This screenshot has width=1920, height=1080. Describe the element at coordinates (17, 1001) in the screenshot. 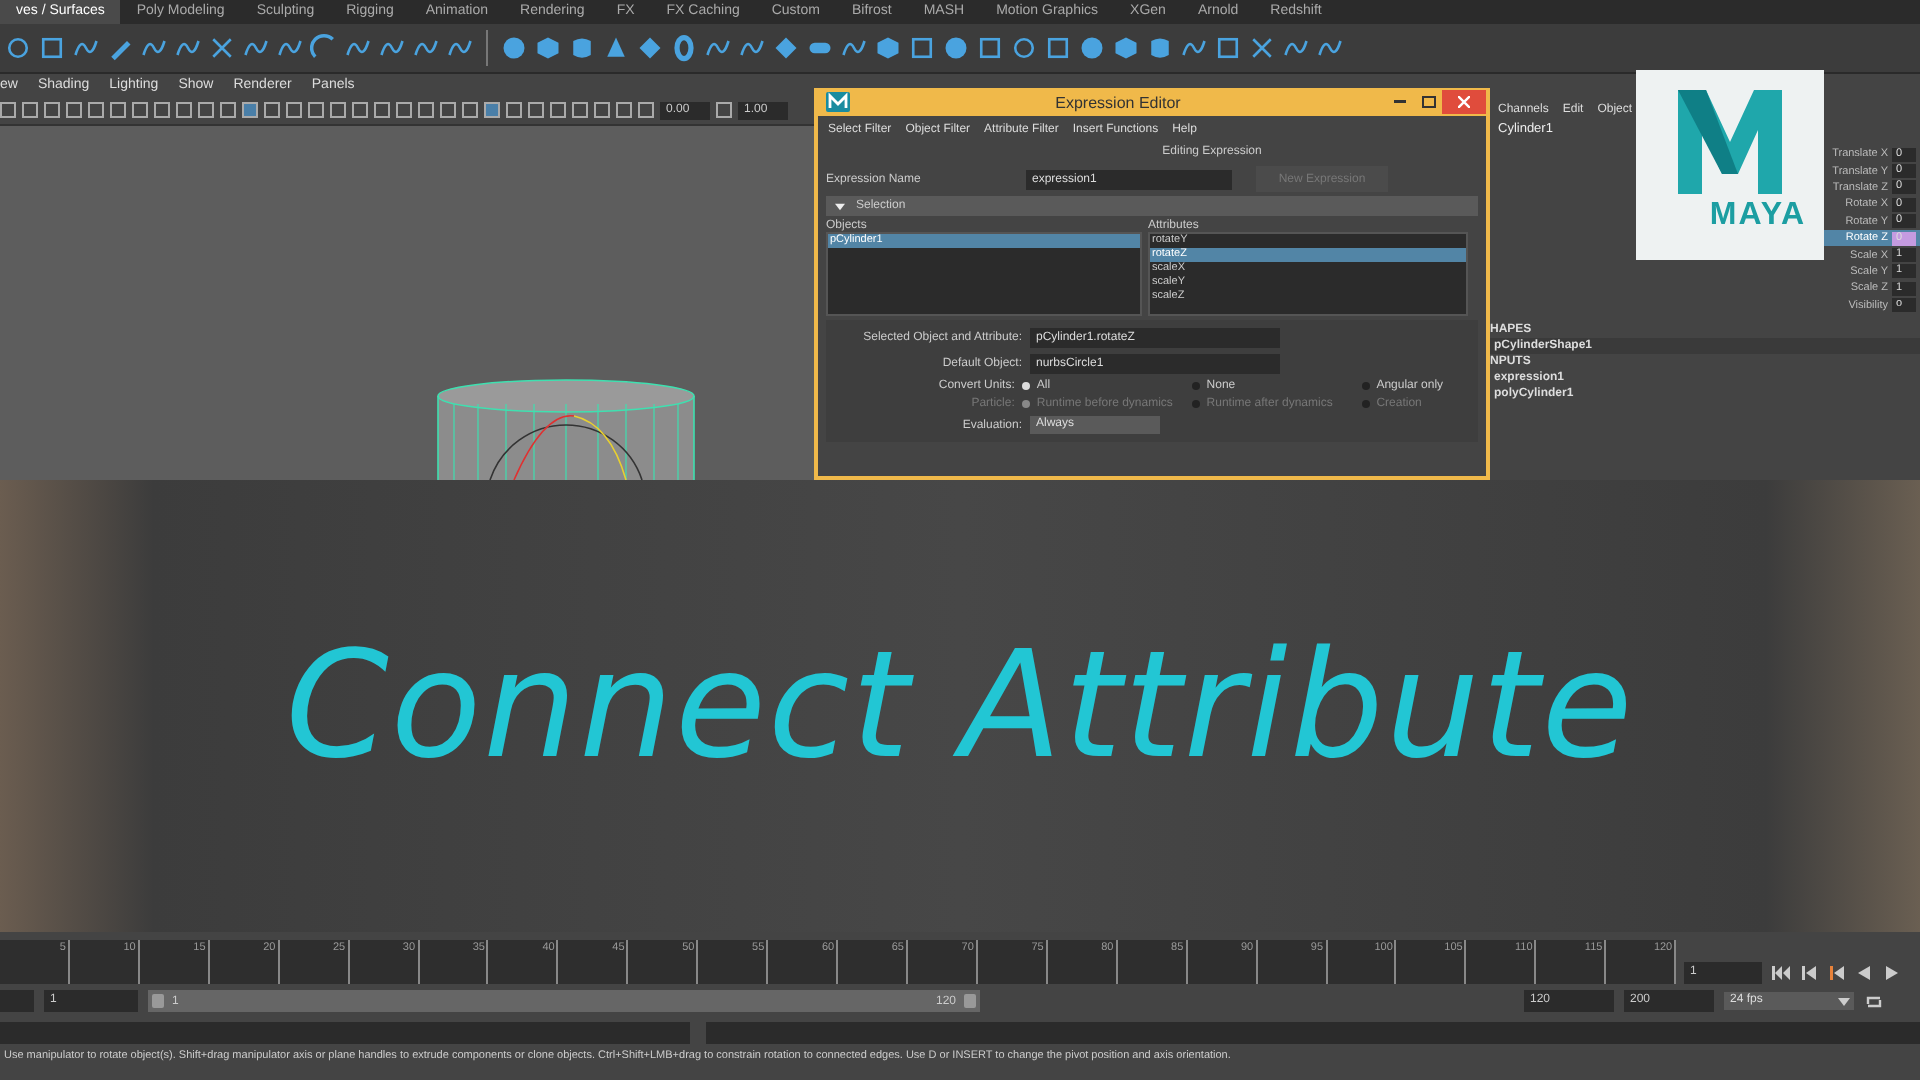

I see `range-field` at that location.